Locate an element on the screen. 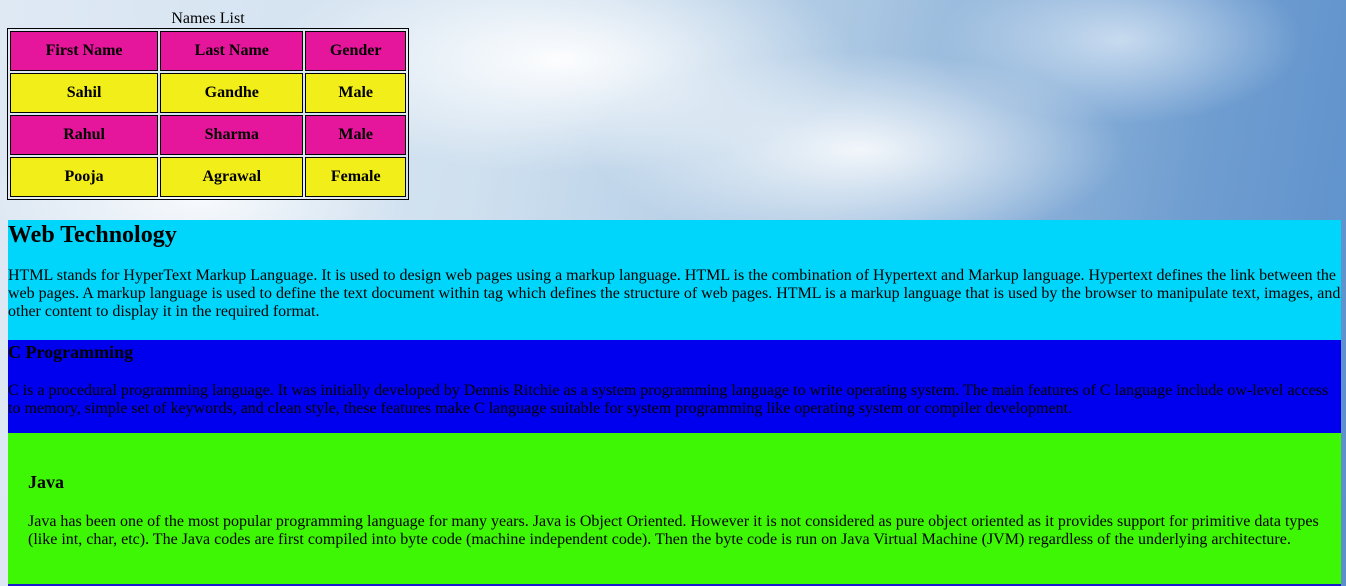  table-row: Sahil Gandhe Male is located at coordinates (208, 93).